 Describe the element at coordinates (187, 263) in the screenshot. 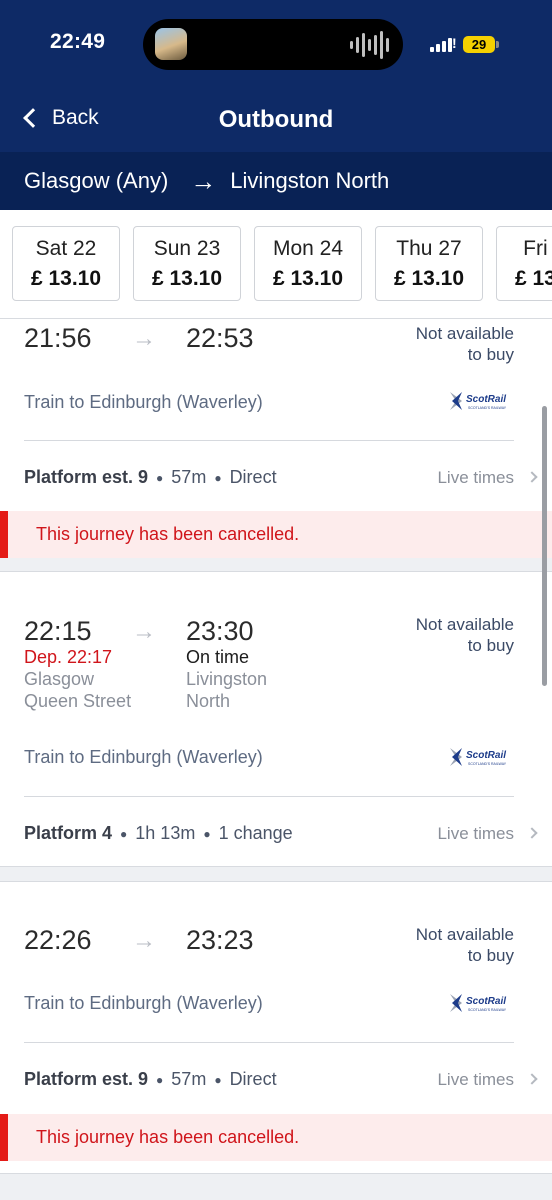

I see `date-option: Sun 23 £ 13.10` at that location.